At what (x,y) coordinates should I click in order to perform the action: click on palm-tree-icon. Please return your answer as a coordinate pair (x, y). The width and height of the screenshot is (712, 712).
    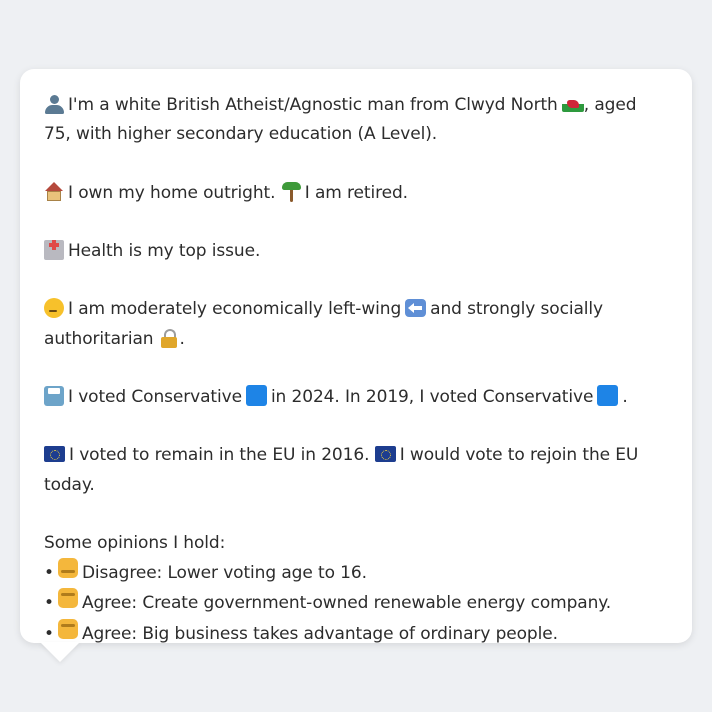
    Looking at the image, I should click on (291, 191).